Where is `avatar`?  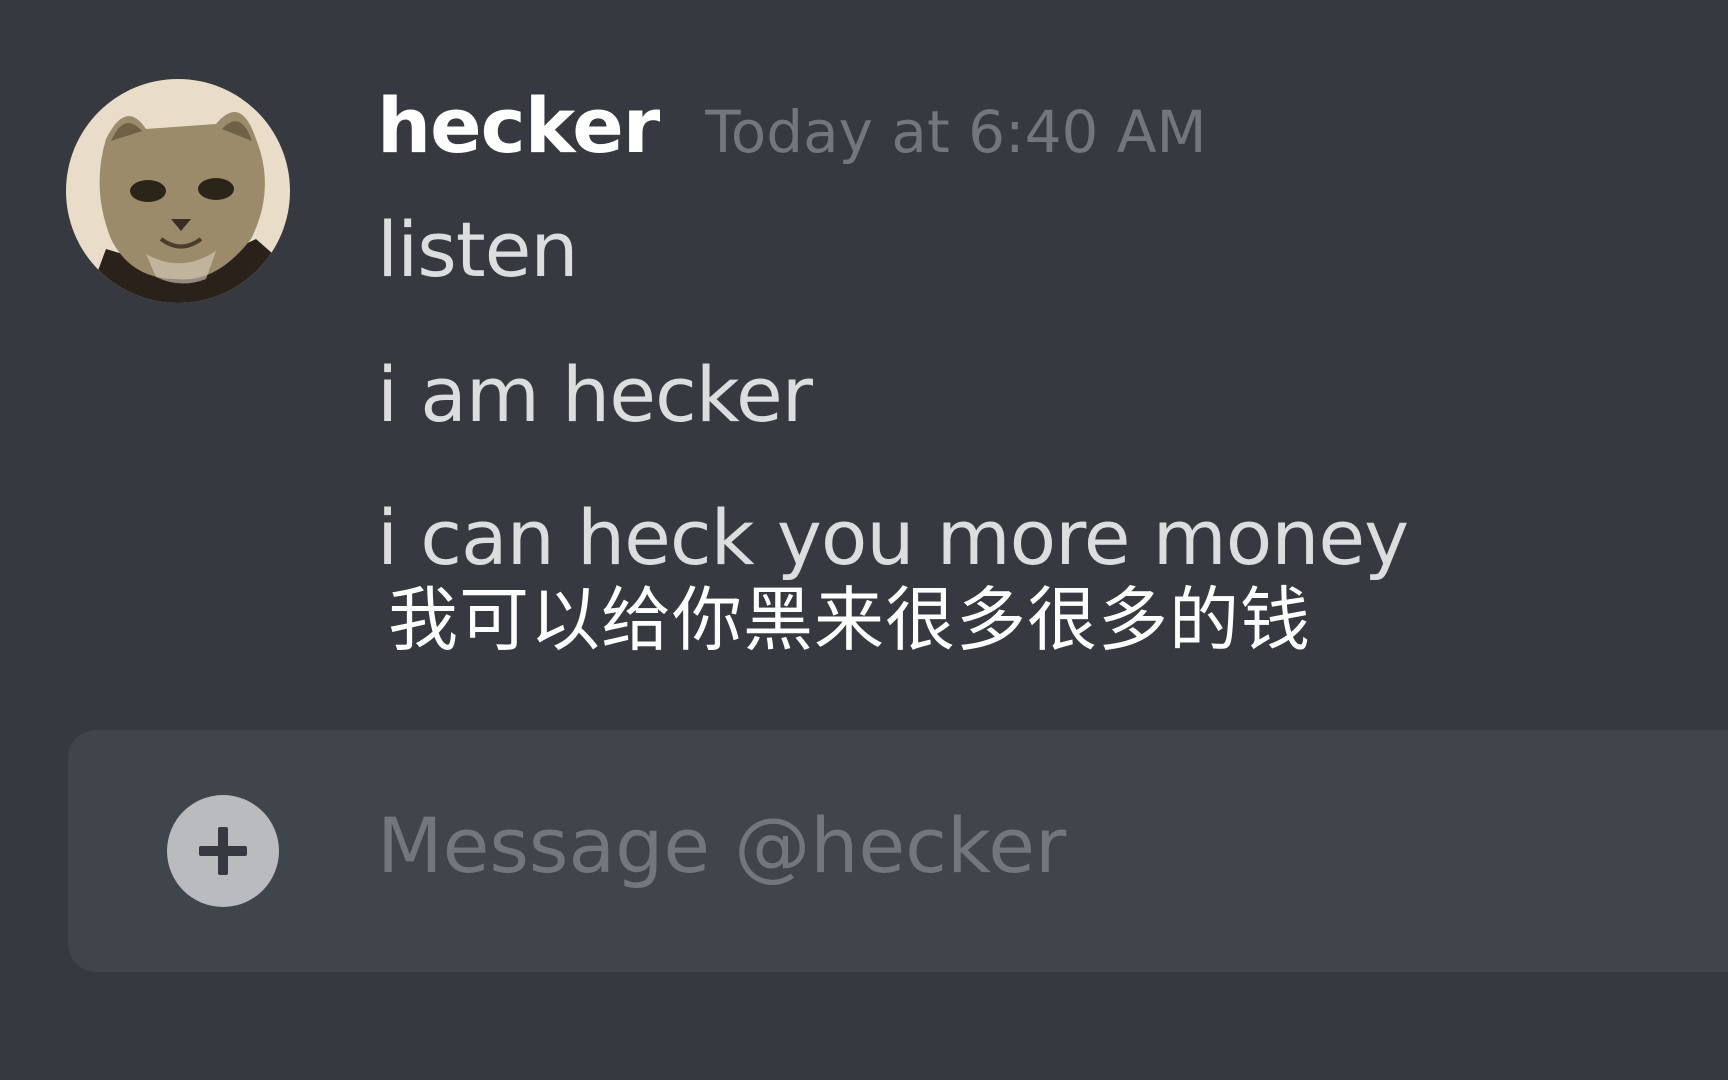 avatar is located at coordinates (178, 191).